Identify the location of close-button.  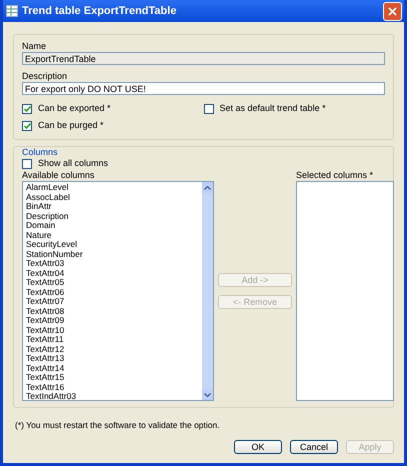
(392, 11).